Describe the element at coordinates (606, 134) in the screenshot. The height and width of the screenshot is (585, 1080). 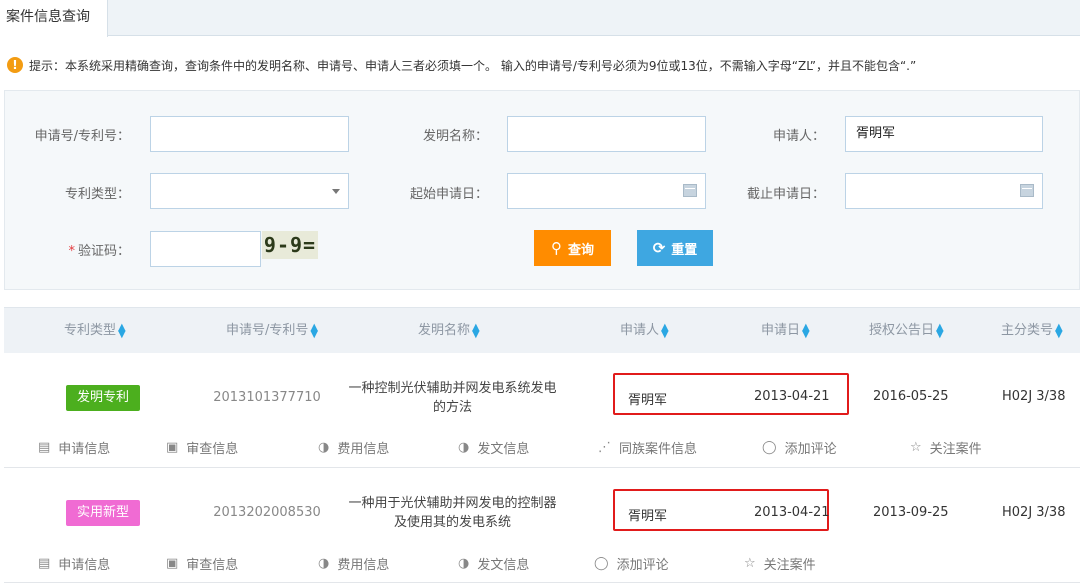
I see `invention-name-input` at that location.